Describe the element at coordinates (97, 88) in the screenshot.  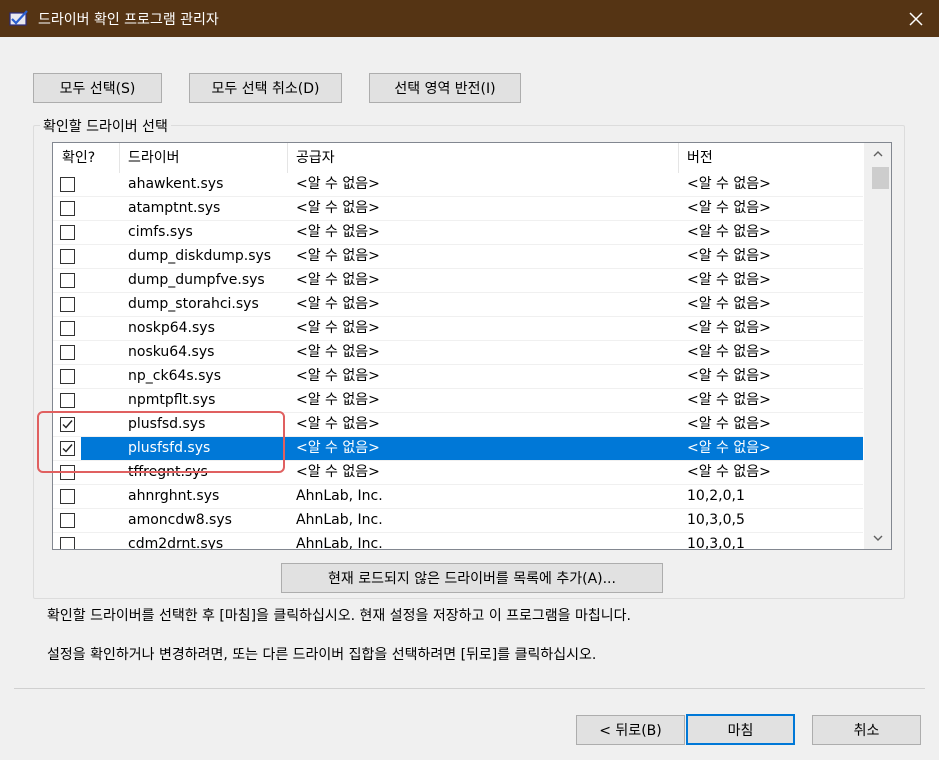
I see `select-all-button: 모두 선택(S)` at that location.